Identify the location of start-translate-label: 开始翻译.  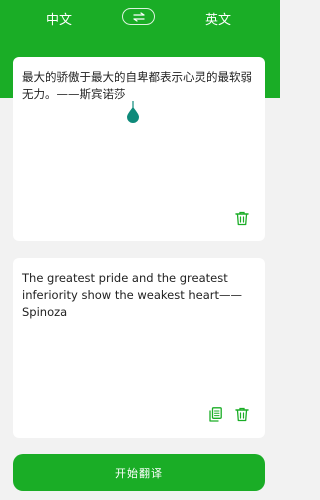
(139, 473).